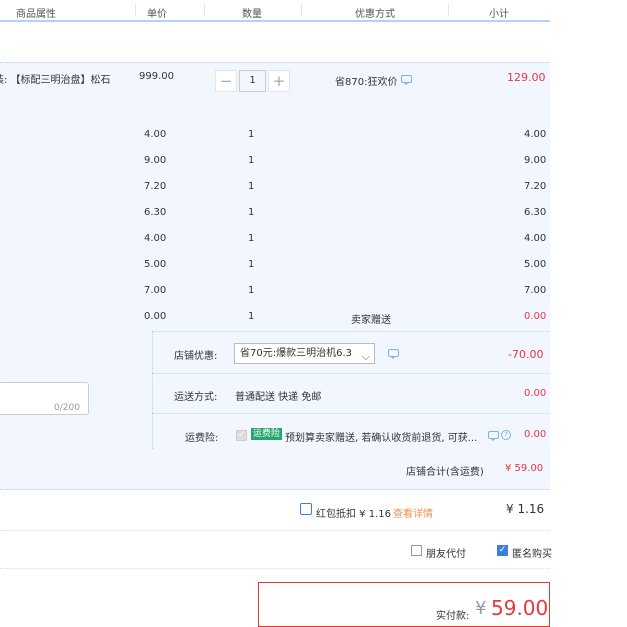 Image resolution: width=627 pixels, height=627 pixels. I want to click on help-icon: ?, so click(506, 435).